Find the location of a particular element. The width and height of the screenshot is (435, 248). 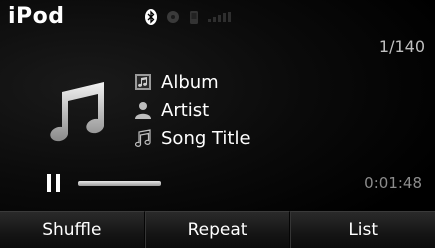

album-label: Album is located at coordinates (190, 82).